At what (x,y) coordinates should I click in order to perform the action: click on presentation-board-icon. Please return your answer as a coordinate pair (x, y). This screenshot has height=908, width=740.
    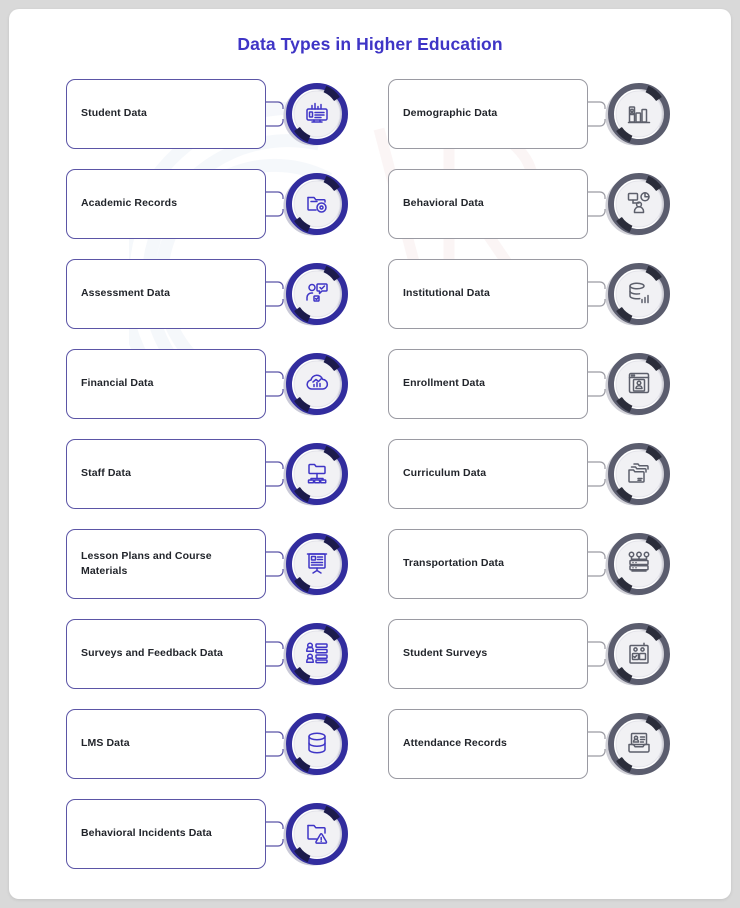
    Looking at the image, I should click on (315, 564).